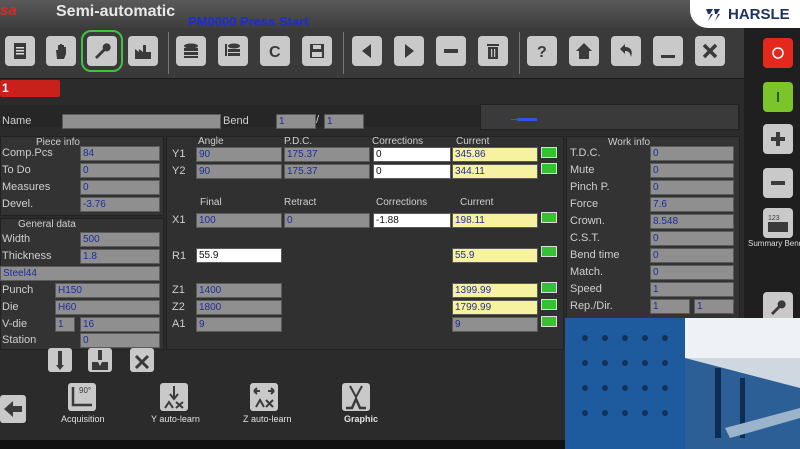 Image resolution: width=800 pixels, height=449 pixels. What do you see at coordinates (120, 153) in the screenshot?
I see `comp-pcs-value: 84` at bounding box center [120, 153].